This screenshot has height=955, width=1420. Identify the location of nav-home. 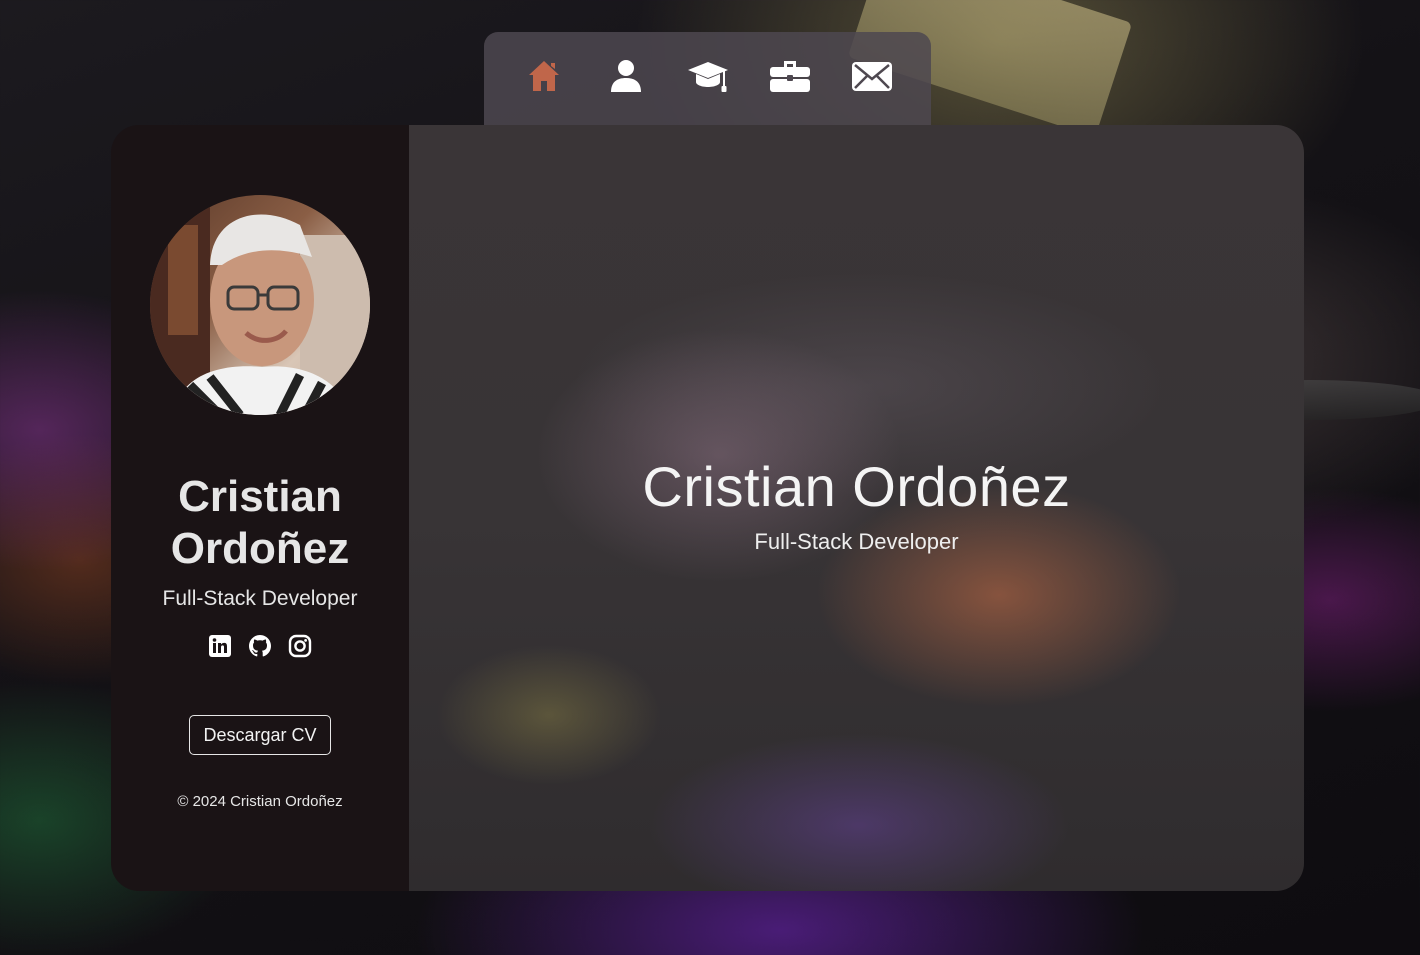
(544, 76).